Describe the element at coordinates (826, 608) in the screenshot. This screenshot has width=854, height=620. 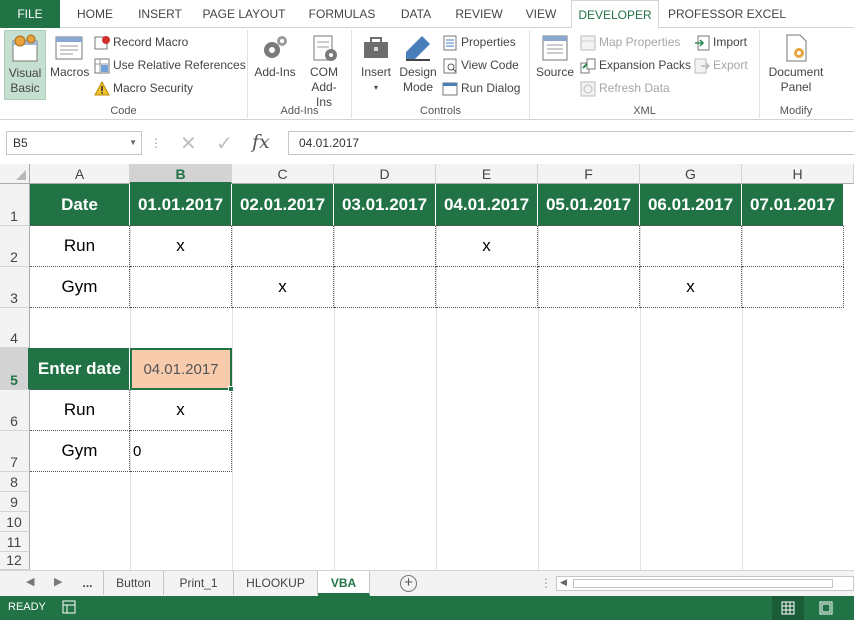
I see `page-layout-view-button` at that location.